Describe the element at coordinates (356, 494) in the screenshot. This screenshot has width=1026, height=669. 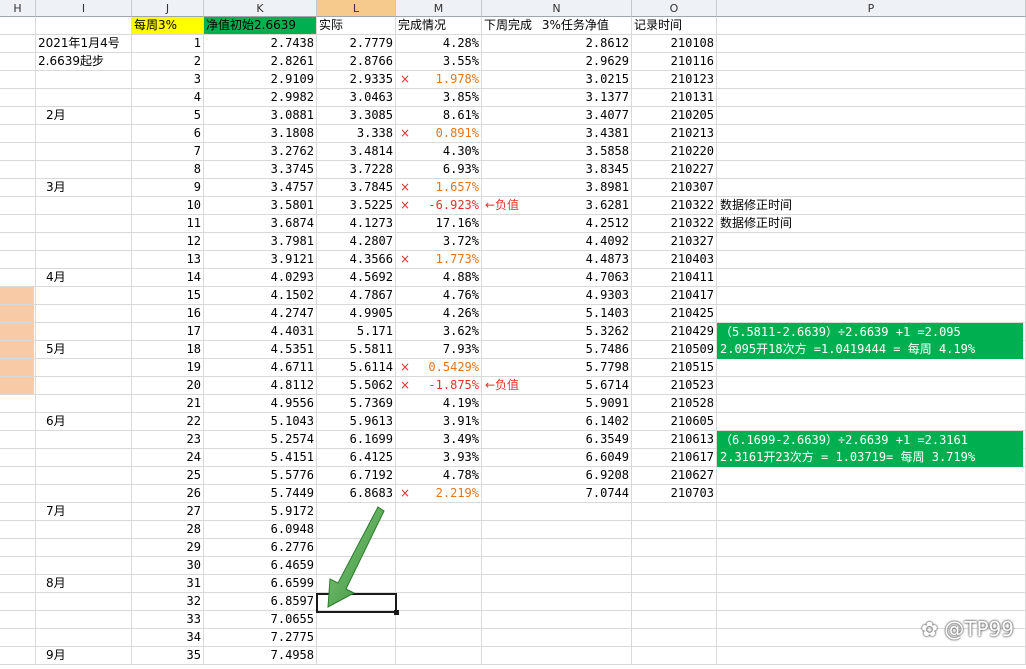
I see `cell-l: 6.8683` at that location.